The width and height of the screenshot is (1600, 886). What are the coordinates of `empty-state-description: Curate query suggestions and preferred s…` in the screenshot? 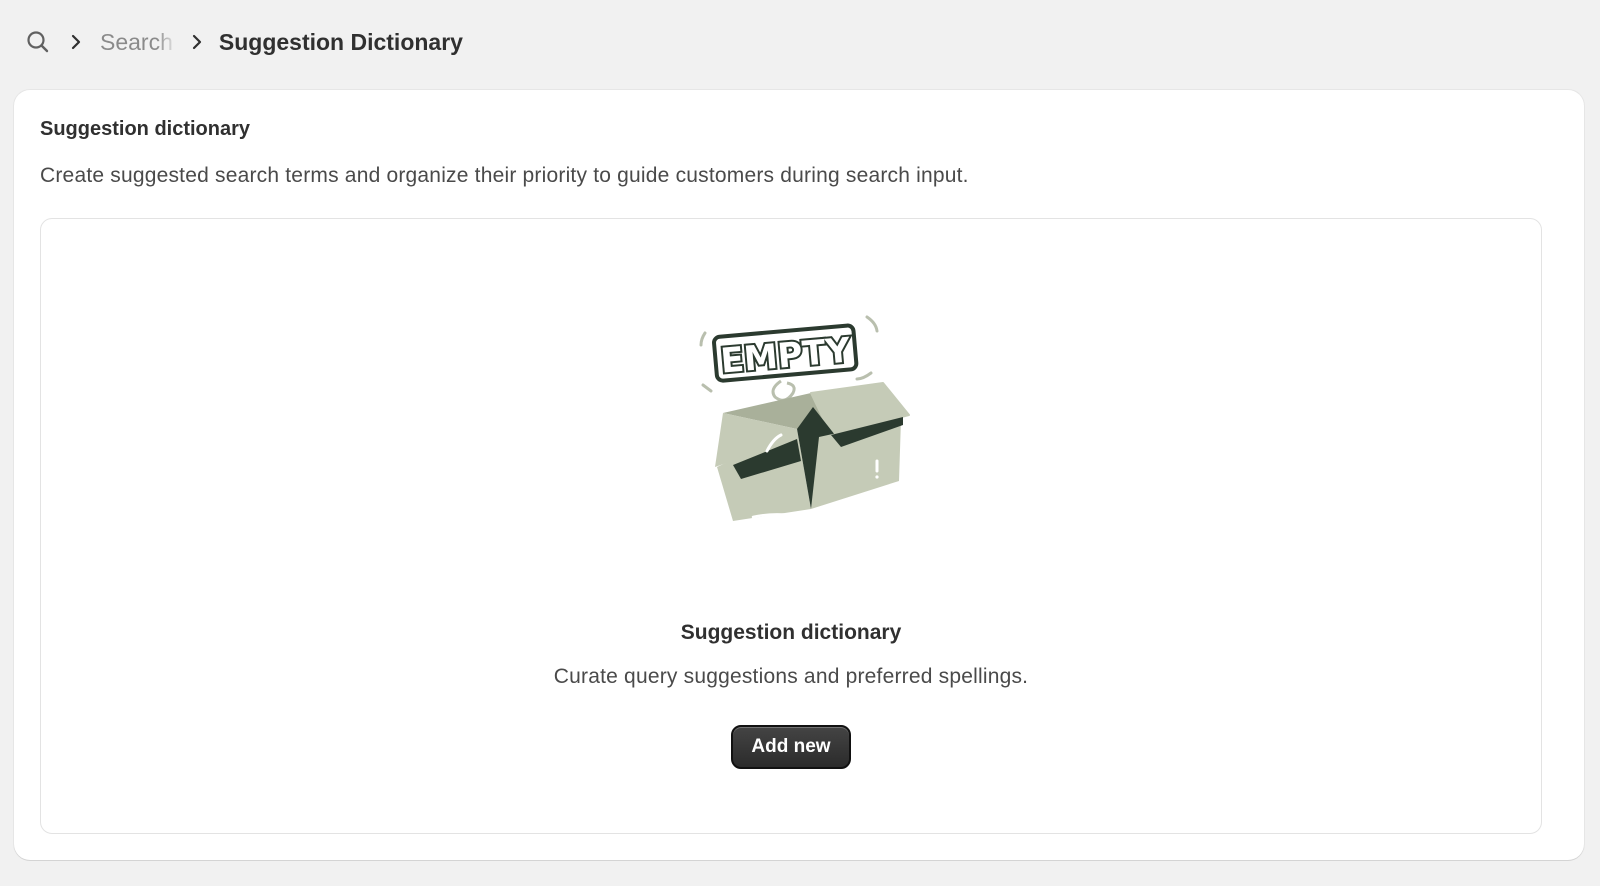 It's located at (791, 676).